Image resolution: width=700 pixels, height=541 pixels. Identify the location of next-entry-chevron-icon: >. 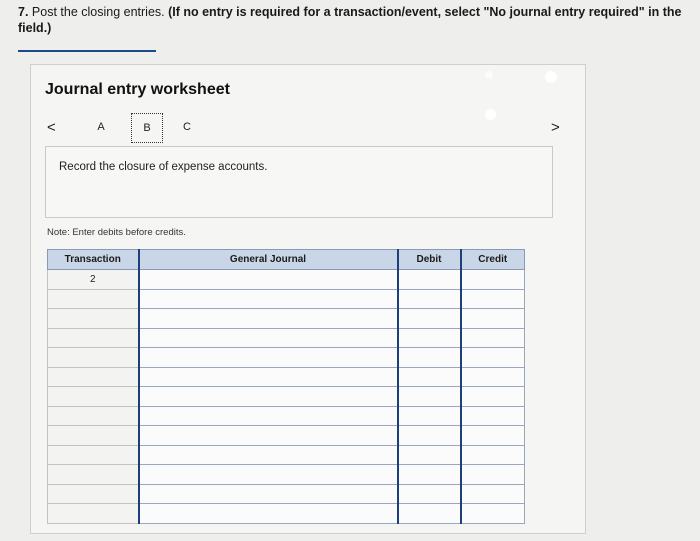
(555, 127).